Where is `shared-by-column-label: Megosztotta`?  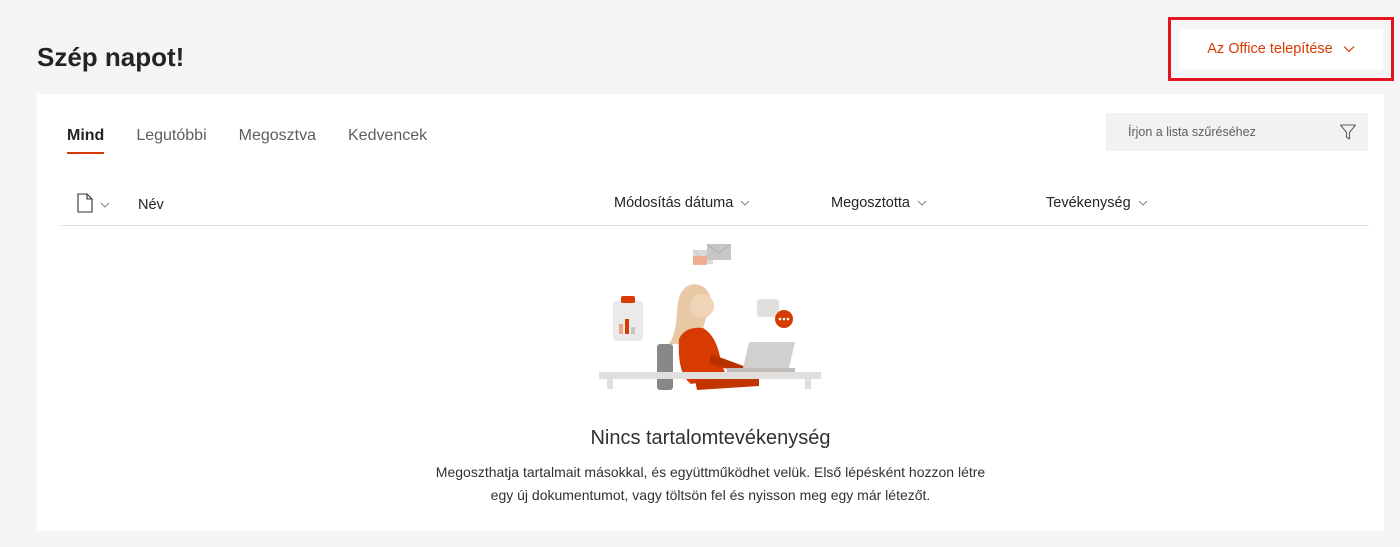 shared-by-column-label: Megosztotta is located at coordinates (870, 203).